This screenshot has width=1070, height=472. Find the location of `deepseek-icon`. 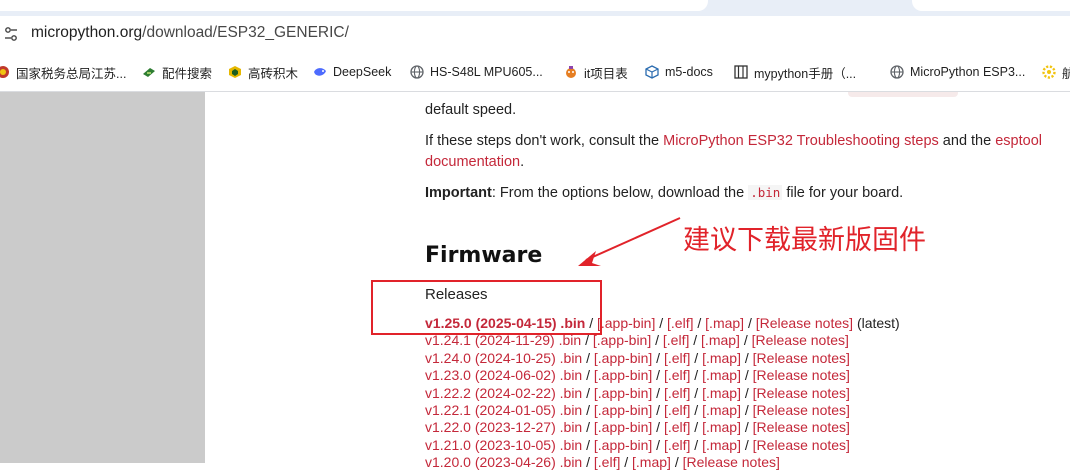

deepseek-icon is located at coordinates (320, 72).